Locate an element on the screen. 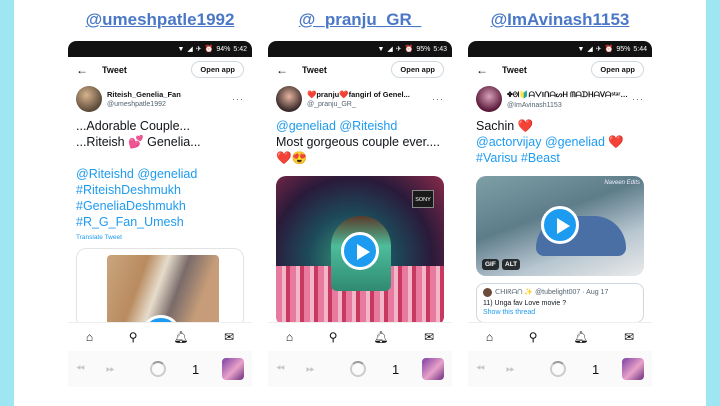 This screenshot has width=720, height=406. author-username: @_pranju_GR_ is located at coordinates (369, 104).